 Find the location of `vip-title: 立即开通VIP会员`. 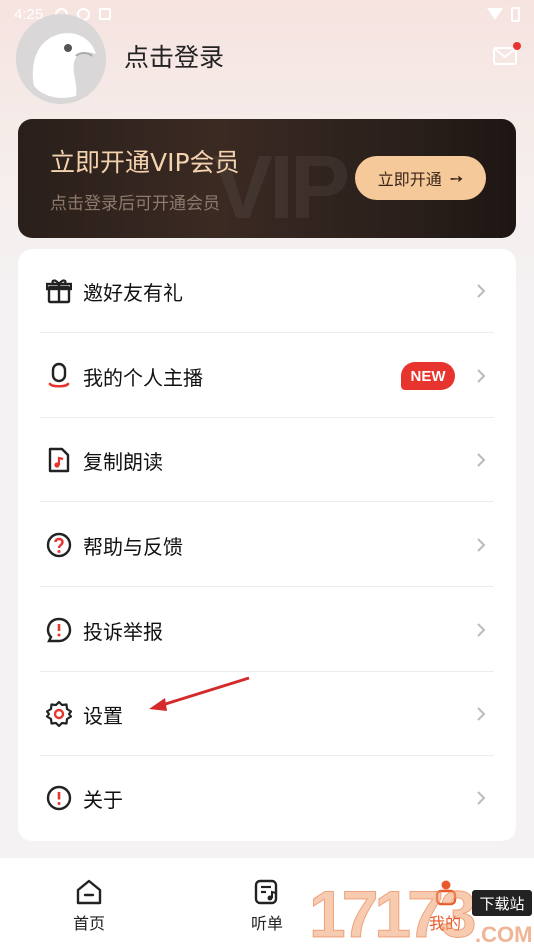

vip-title: 立即开通VIP会员 is located at coordinates (145, 162).